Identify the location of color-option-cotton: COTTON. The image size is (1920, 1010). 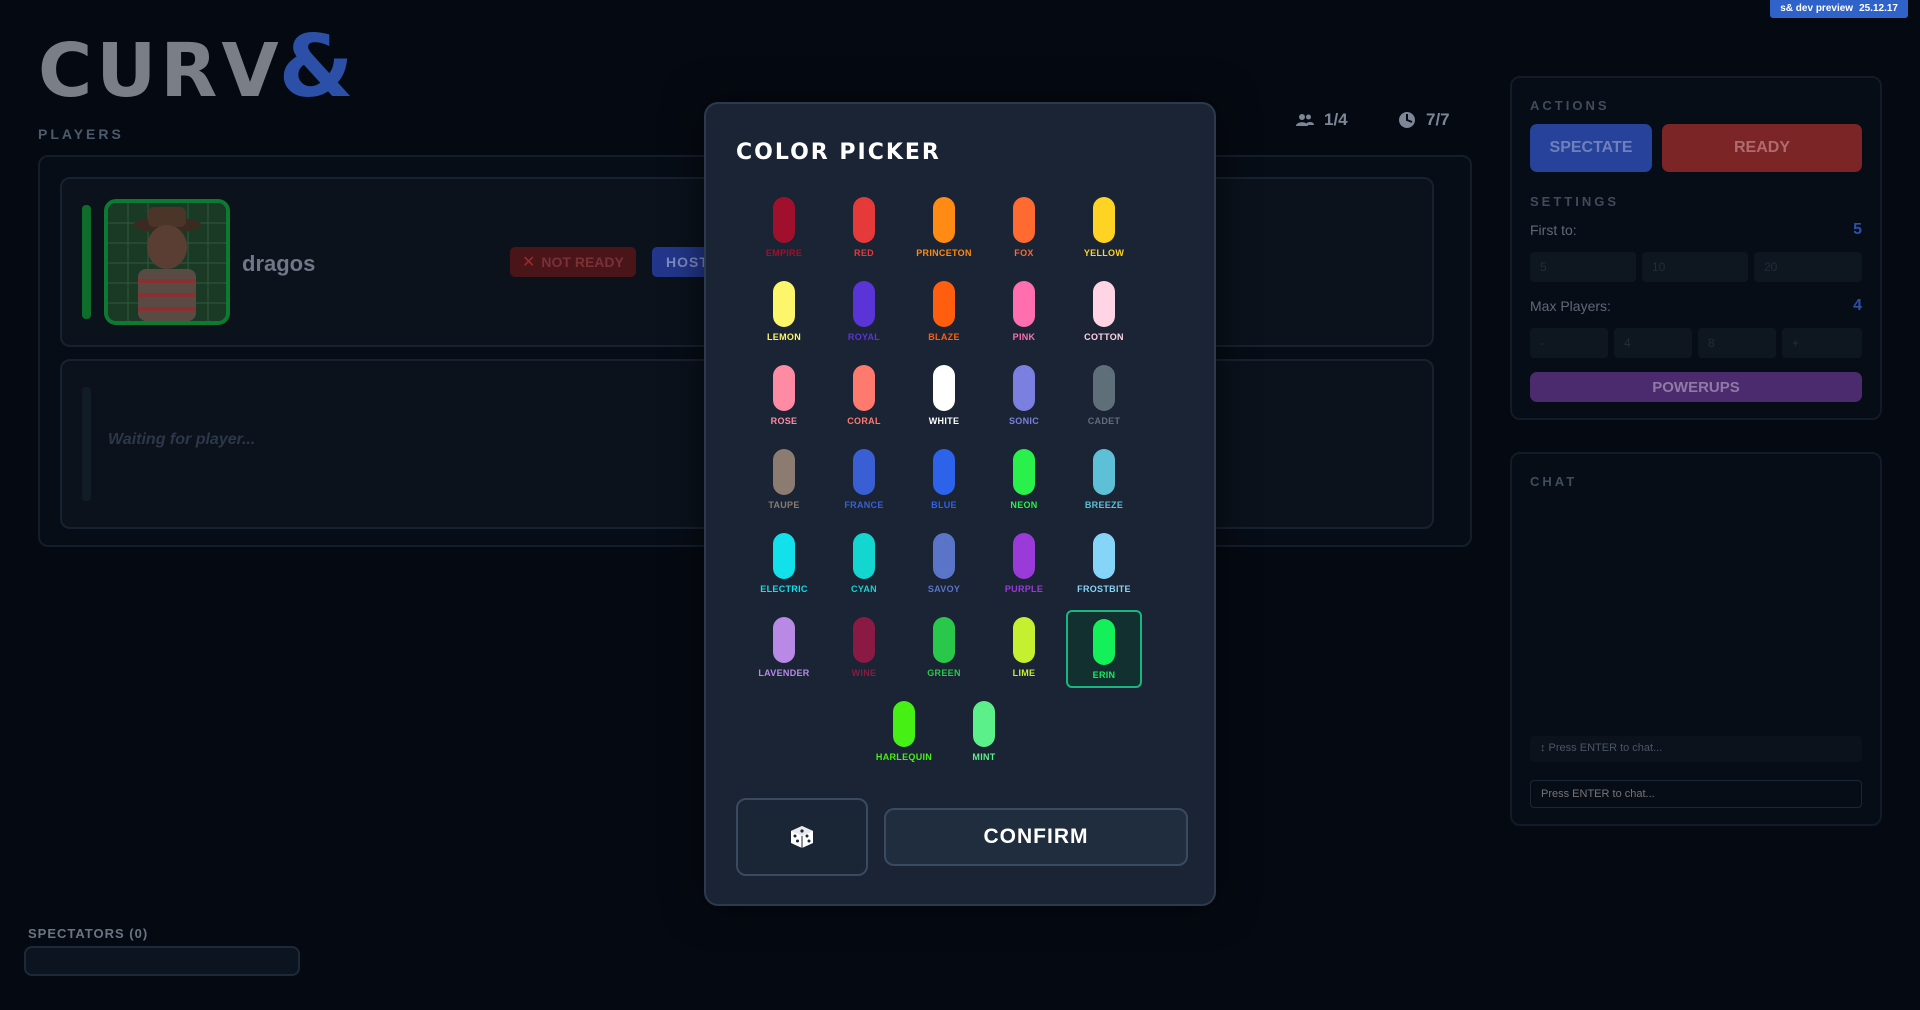
(1104, 313).